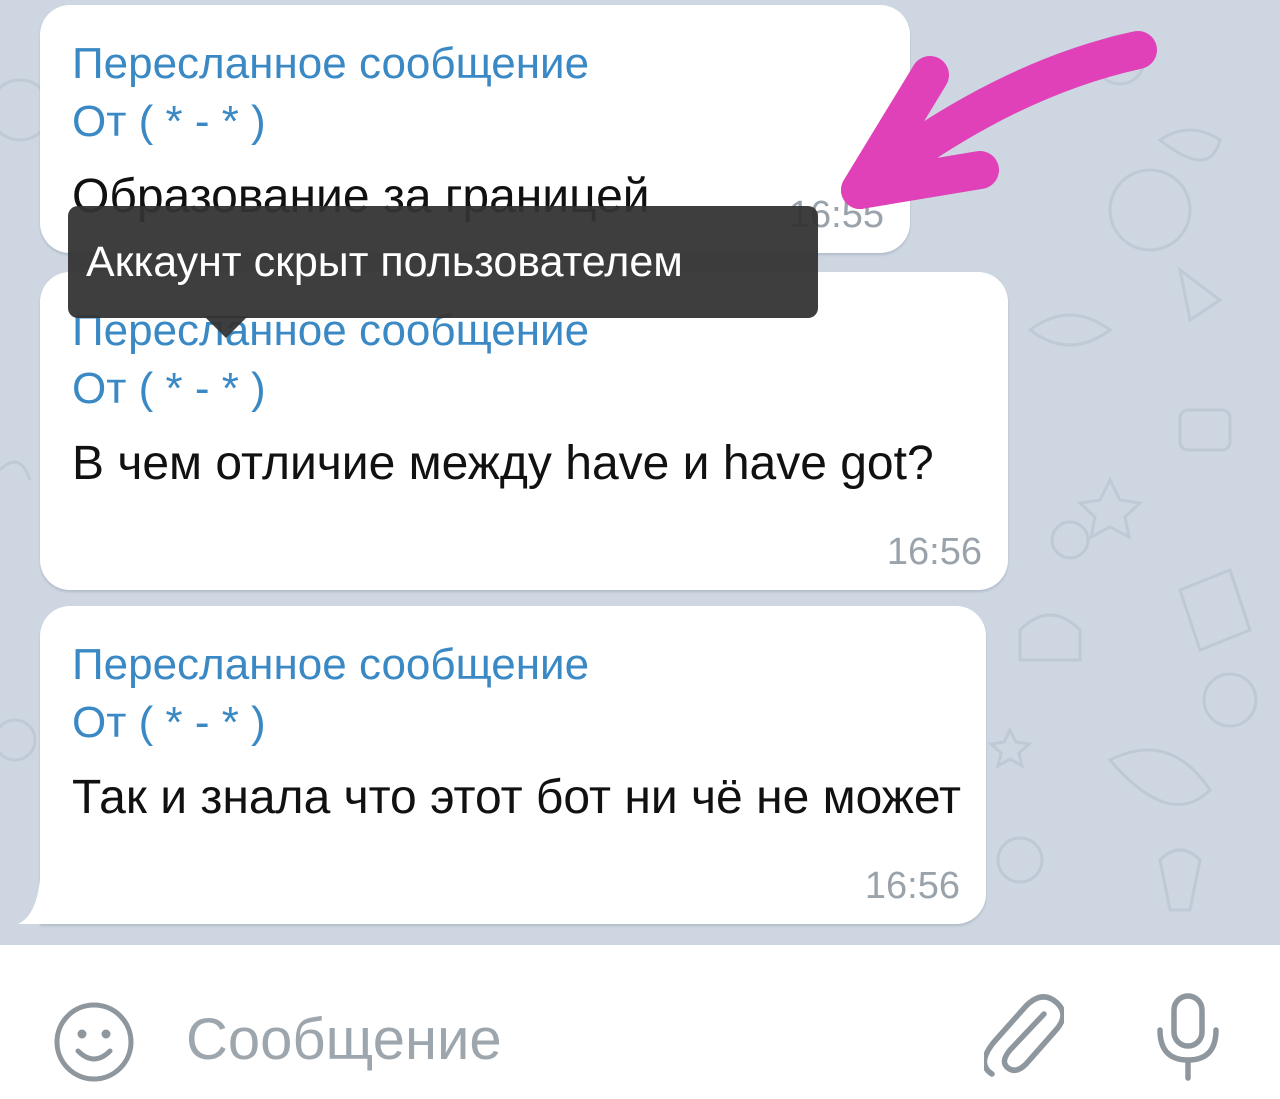 Image resolution: width=1280 pixels, height=1099 pixels. What do you see at coordinates (1024, 1036) in the screenshot?
I see `paperclip-icon` at bounding box center [1024, 1036].